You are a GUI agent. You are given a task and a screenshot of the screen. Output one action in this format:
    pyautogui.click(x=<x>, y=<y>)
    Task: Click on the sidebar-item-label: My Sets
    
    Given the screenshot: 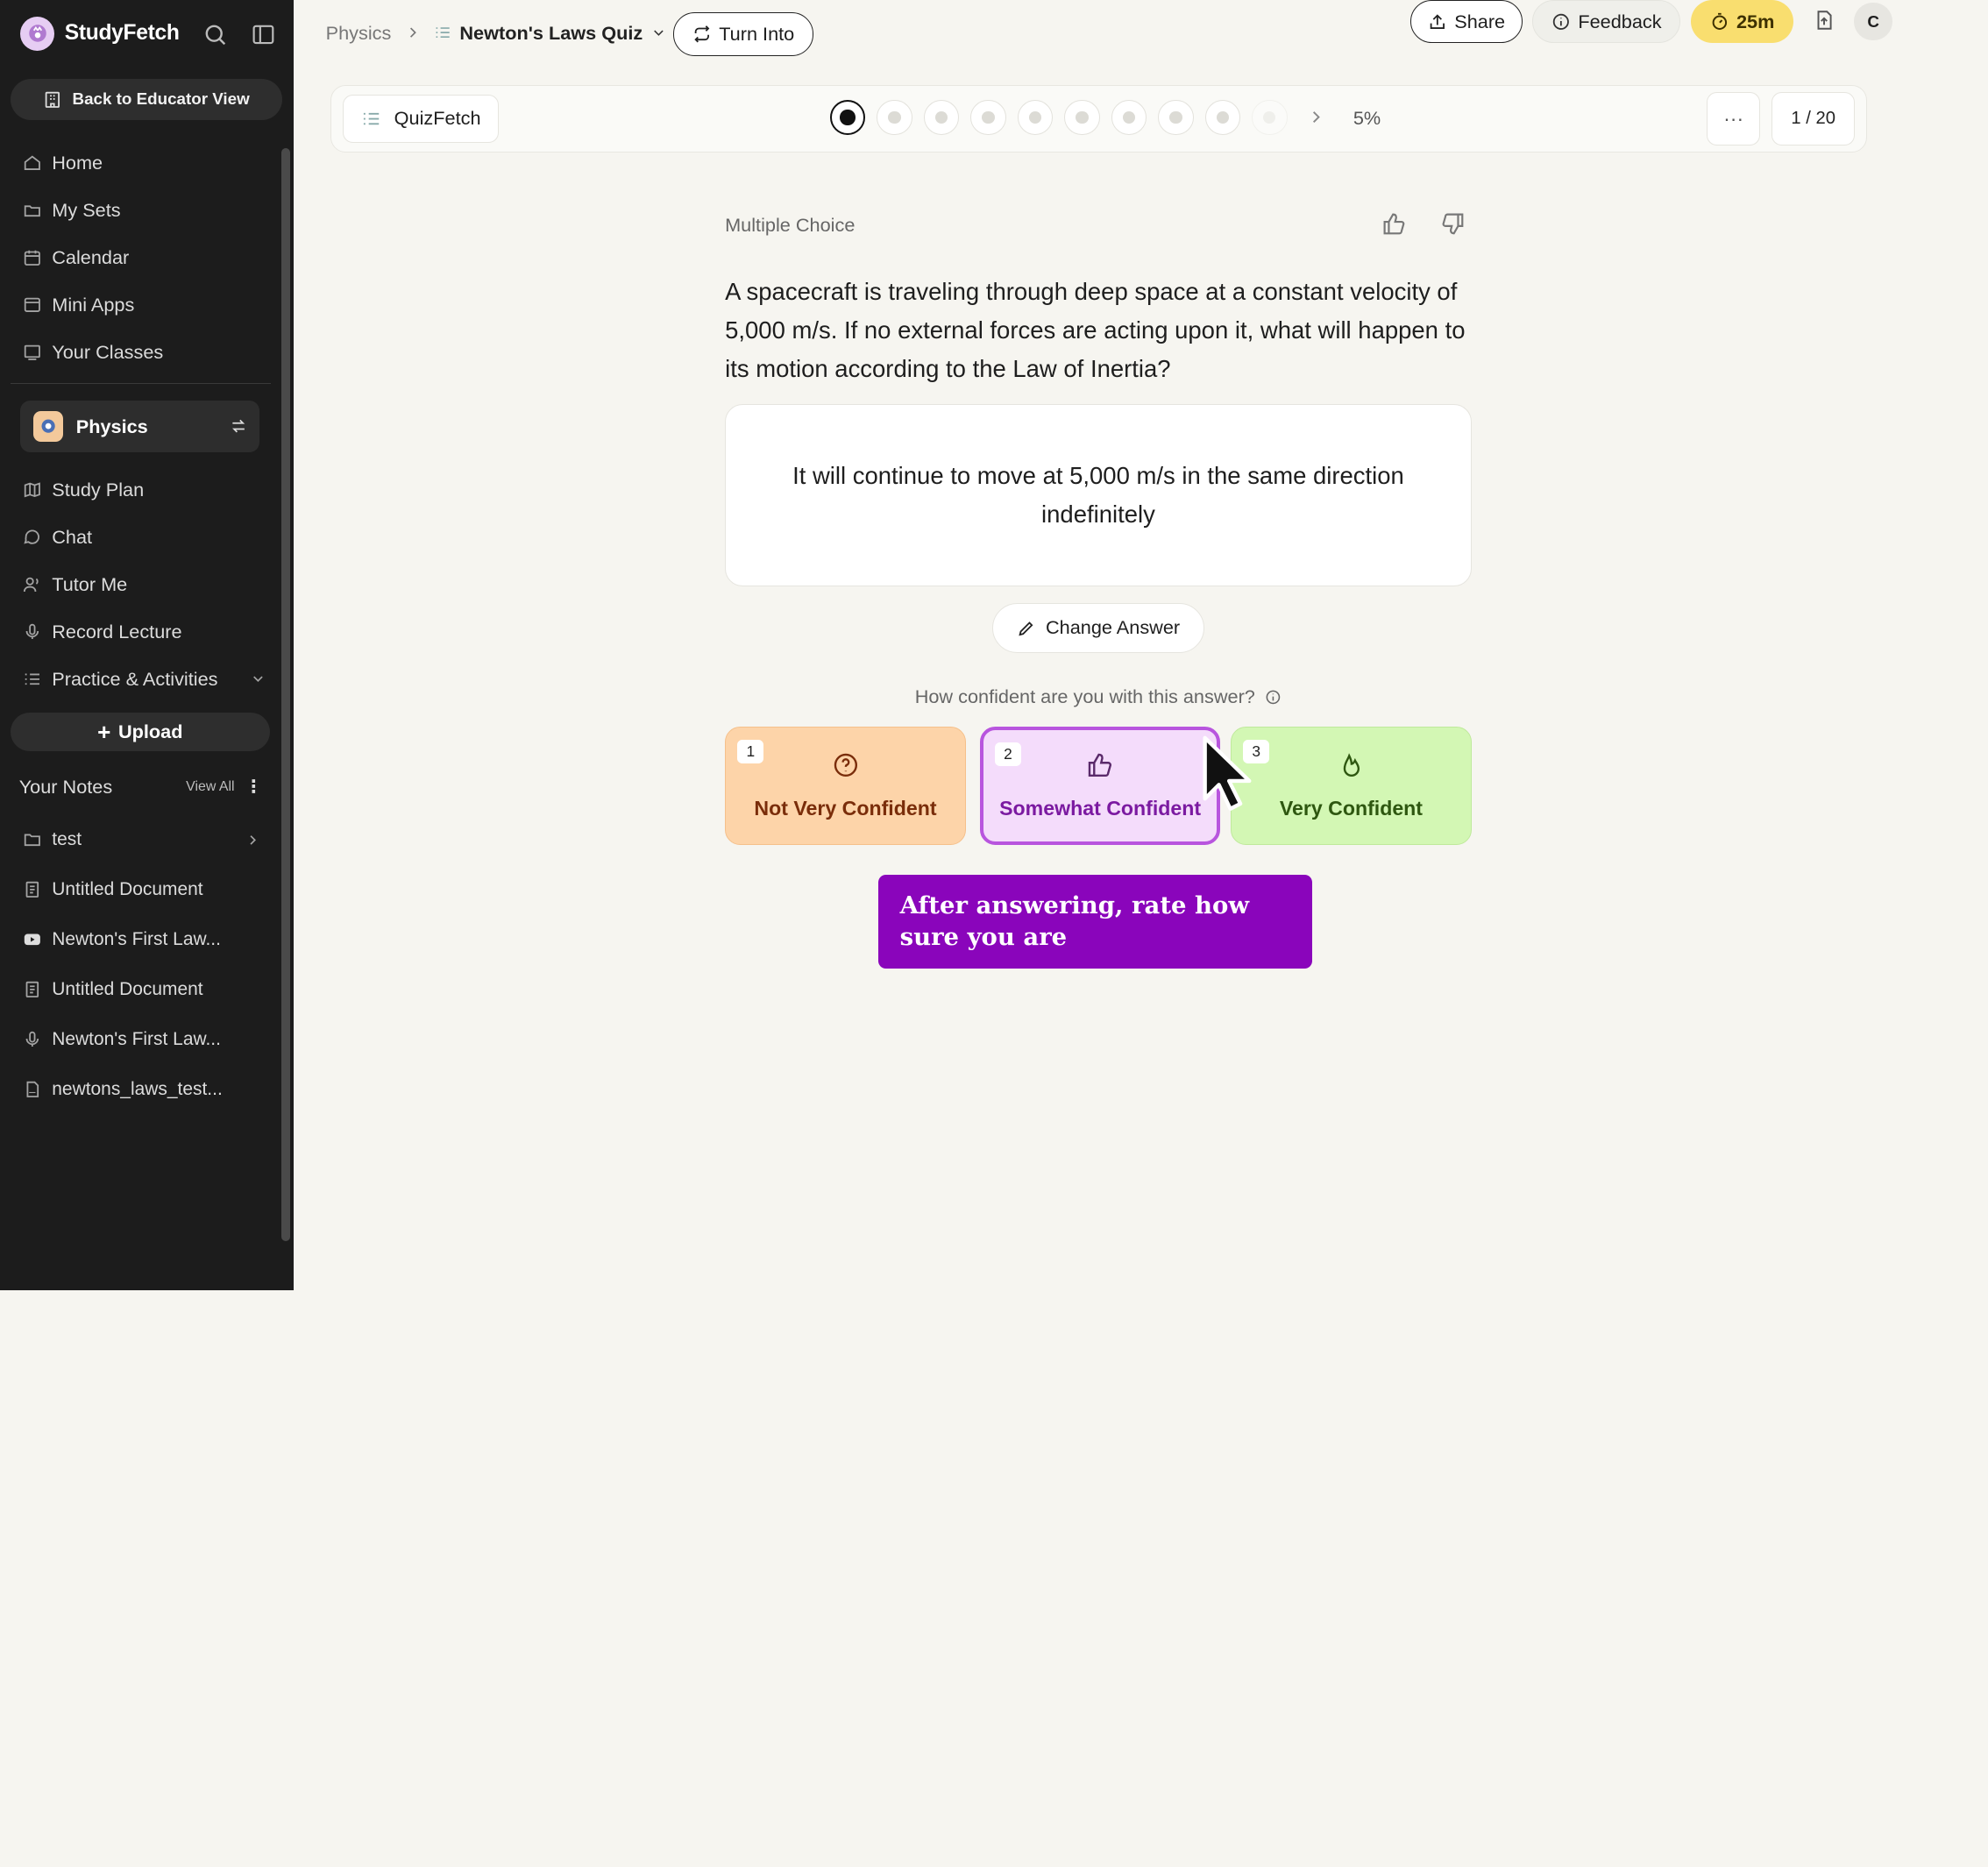 What is the action you would take?
    pyautogui.click(x=86, y=210)
    